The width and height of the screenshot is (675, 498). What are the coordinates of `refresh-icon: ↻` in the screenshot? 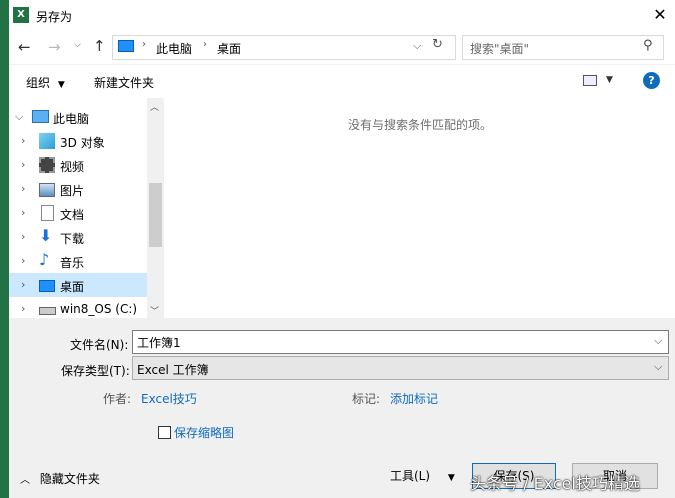 It's located at (437, 44).